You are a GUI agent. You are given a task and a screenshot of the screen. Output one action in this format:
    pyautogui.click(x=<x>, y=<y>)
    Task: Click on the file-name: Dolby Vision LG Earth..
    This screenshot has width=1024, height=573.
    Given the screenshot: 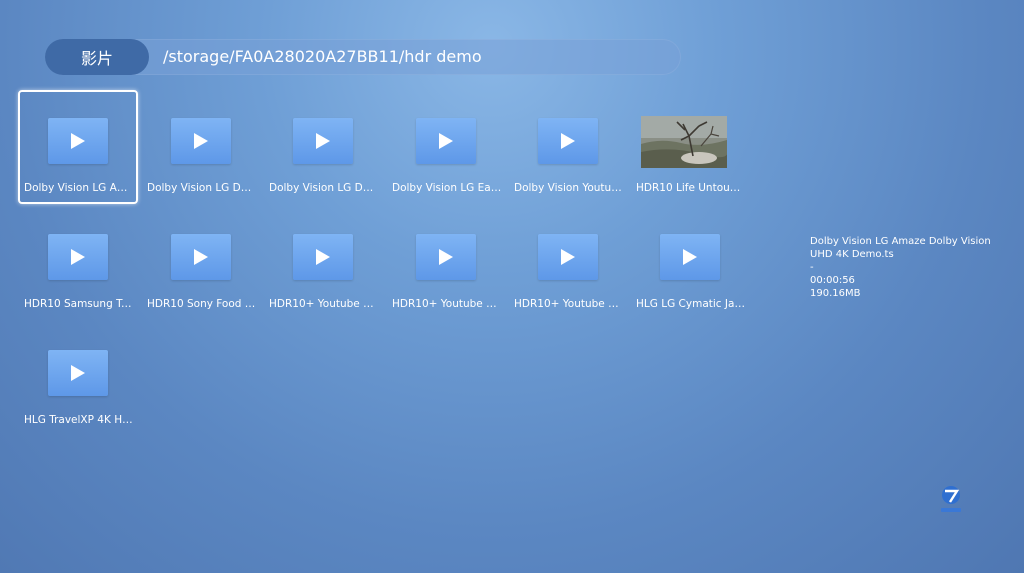 What is the action you would take?
    pyautogui.click(x=447, y=188)
    